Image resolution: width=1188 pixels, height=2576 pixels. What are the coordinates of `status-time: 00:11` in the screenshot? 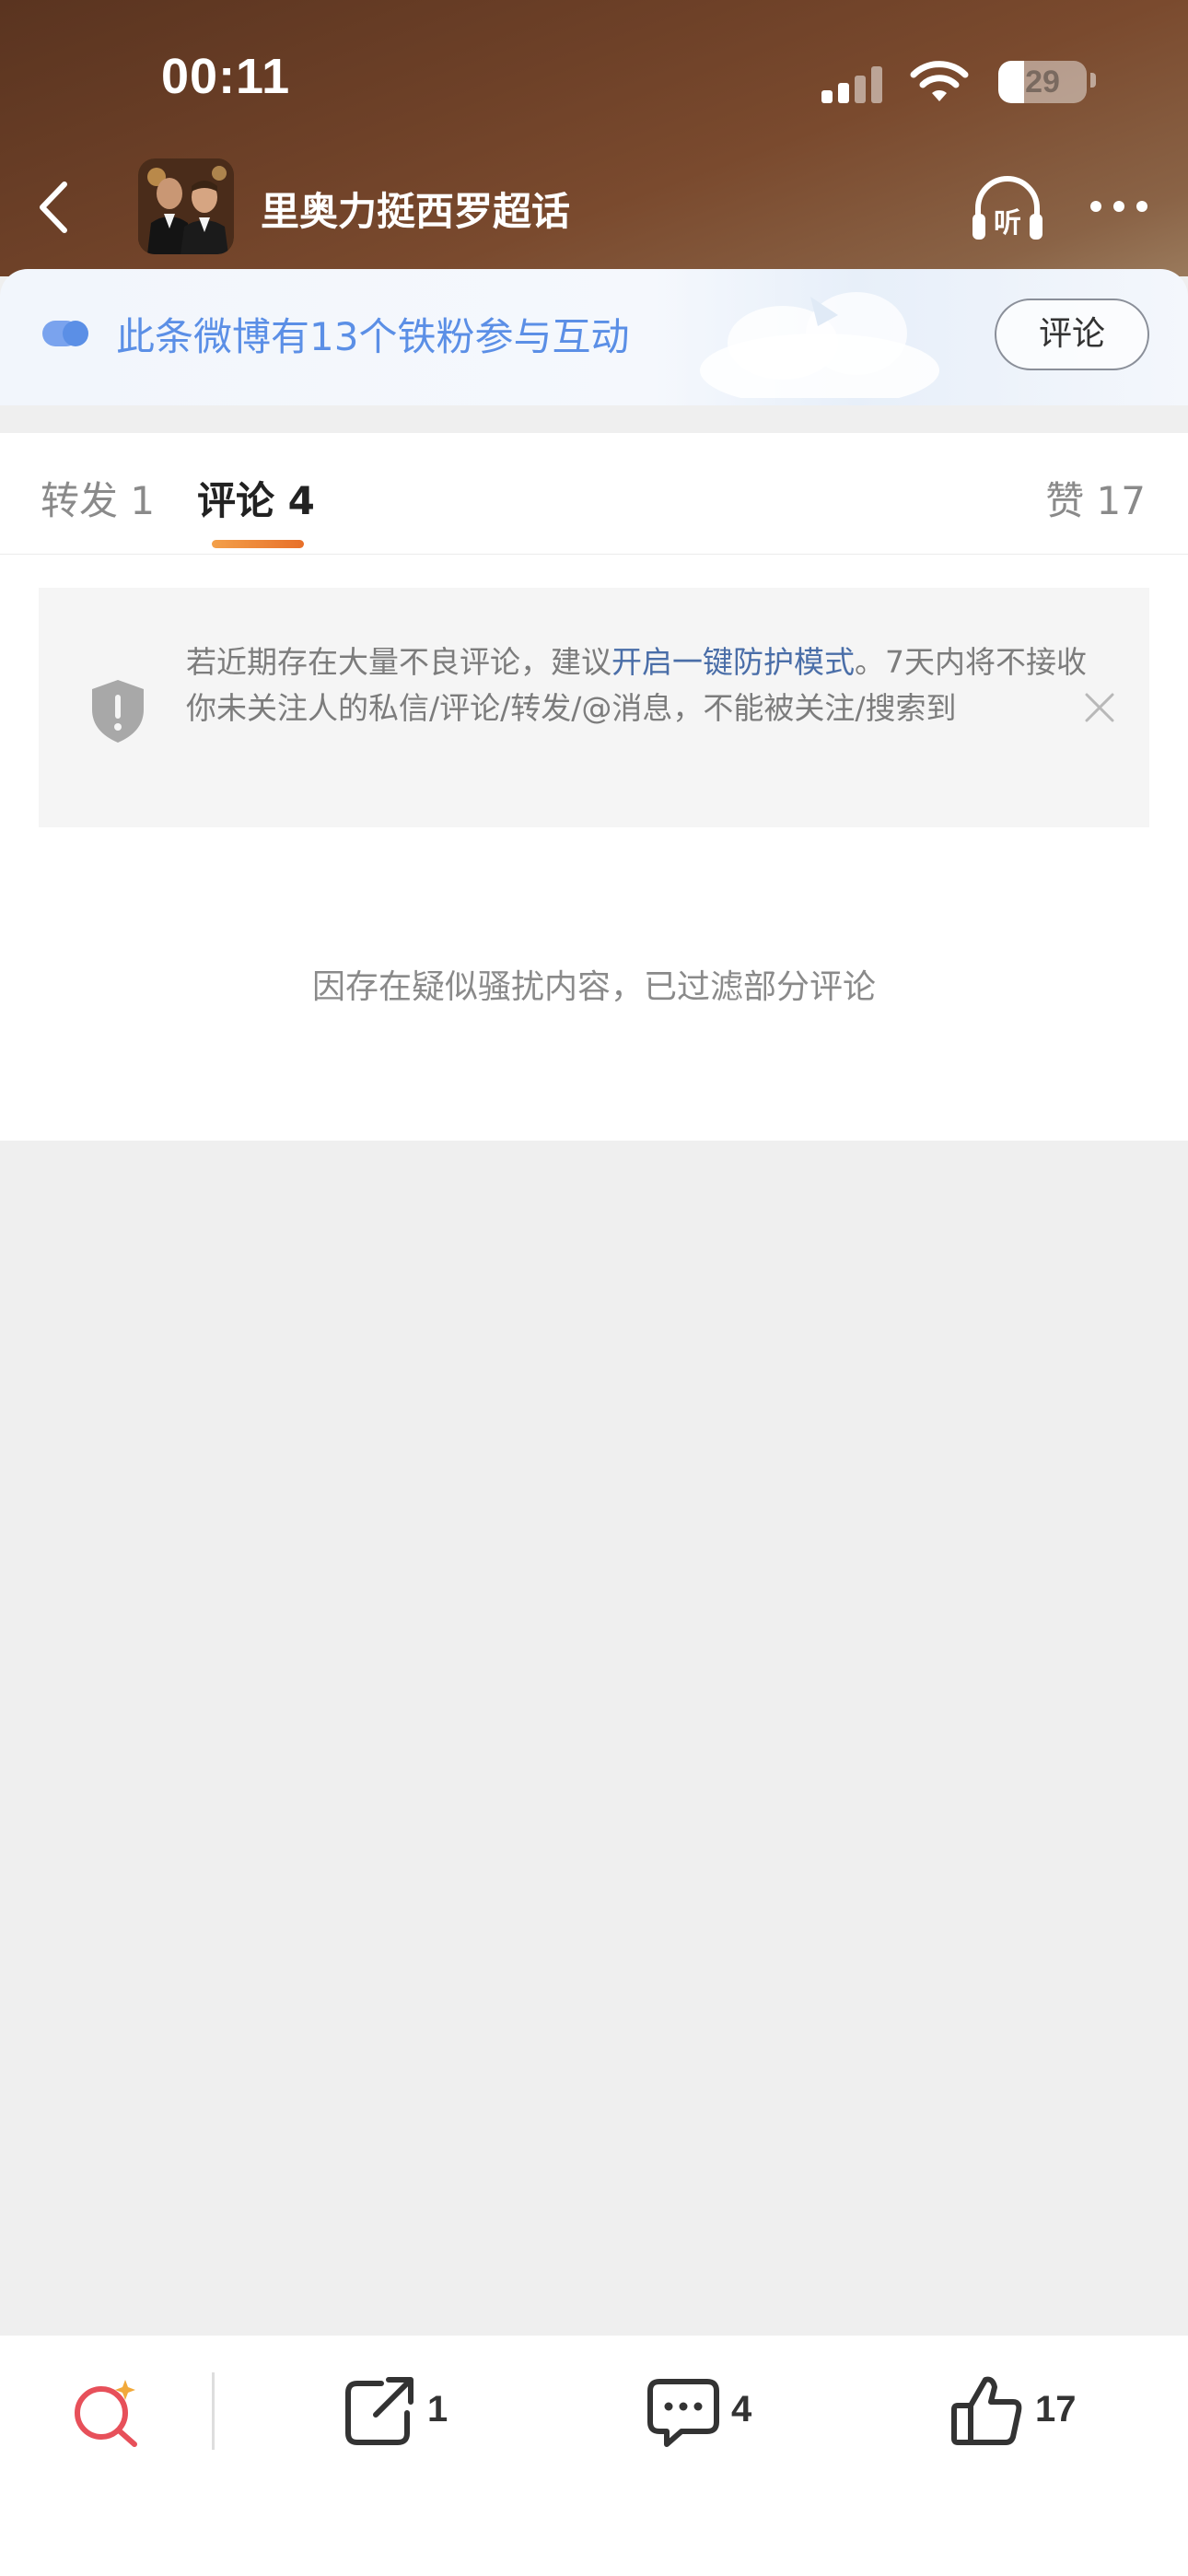 It's located at (226, 76).